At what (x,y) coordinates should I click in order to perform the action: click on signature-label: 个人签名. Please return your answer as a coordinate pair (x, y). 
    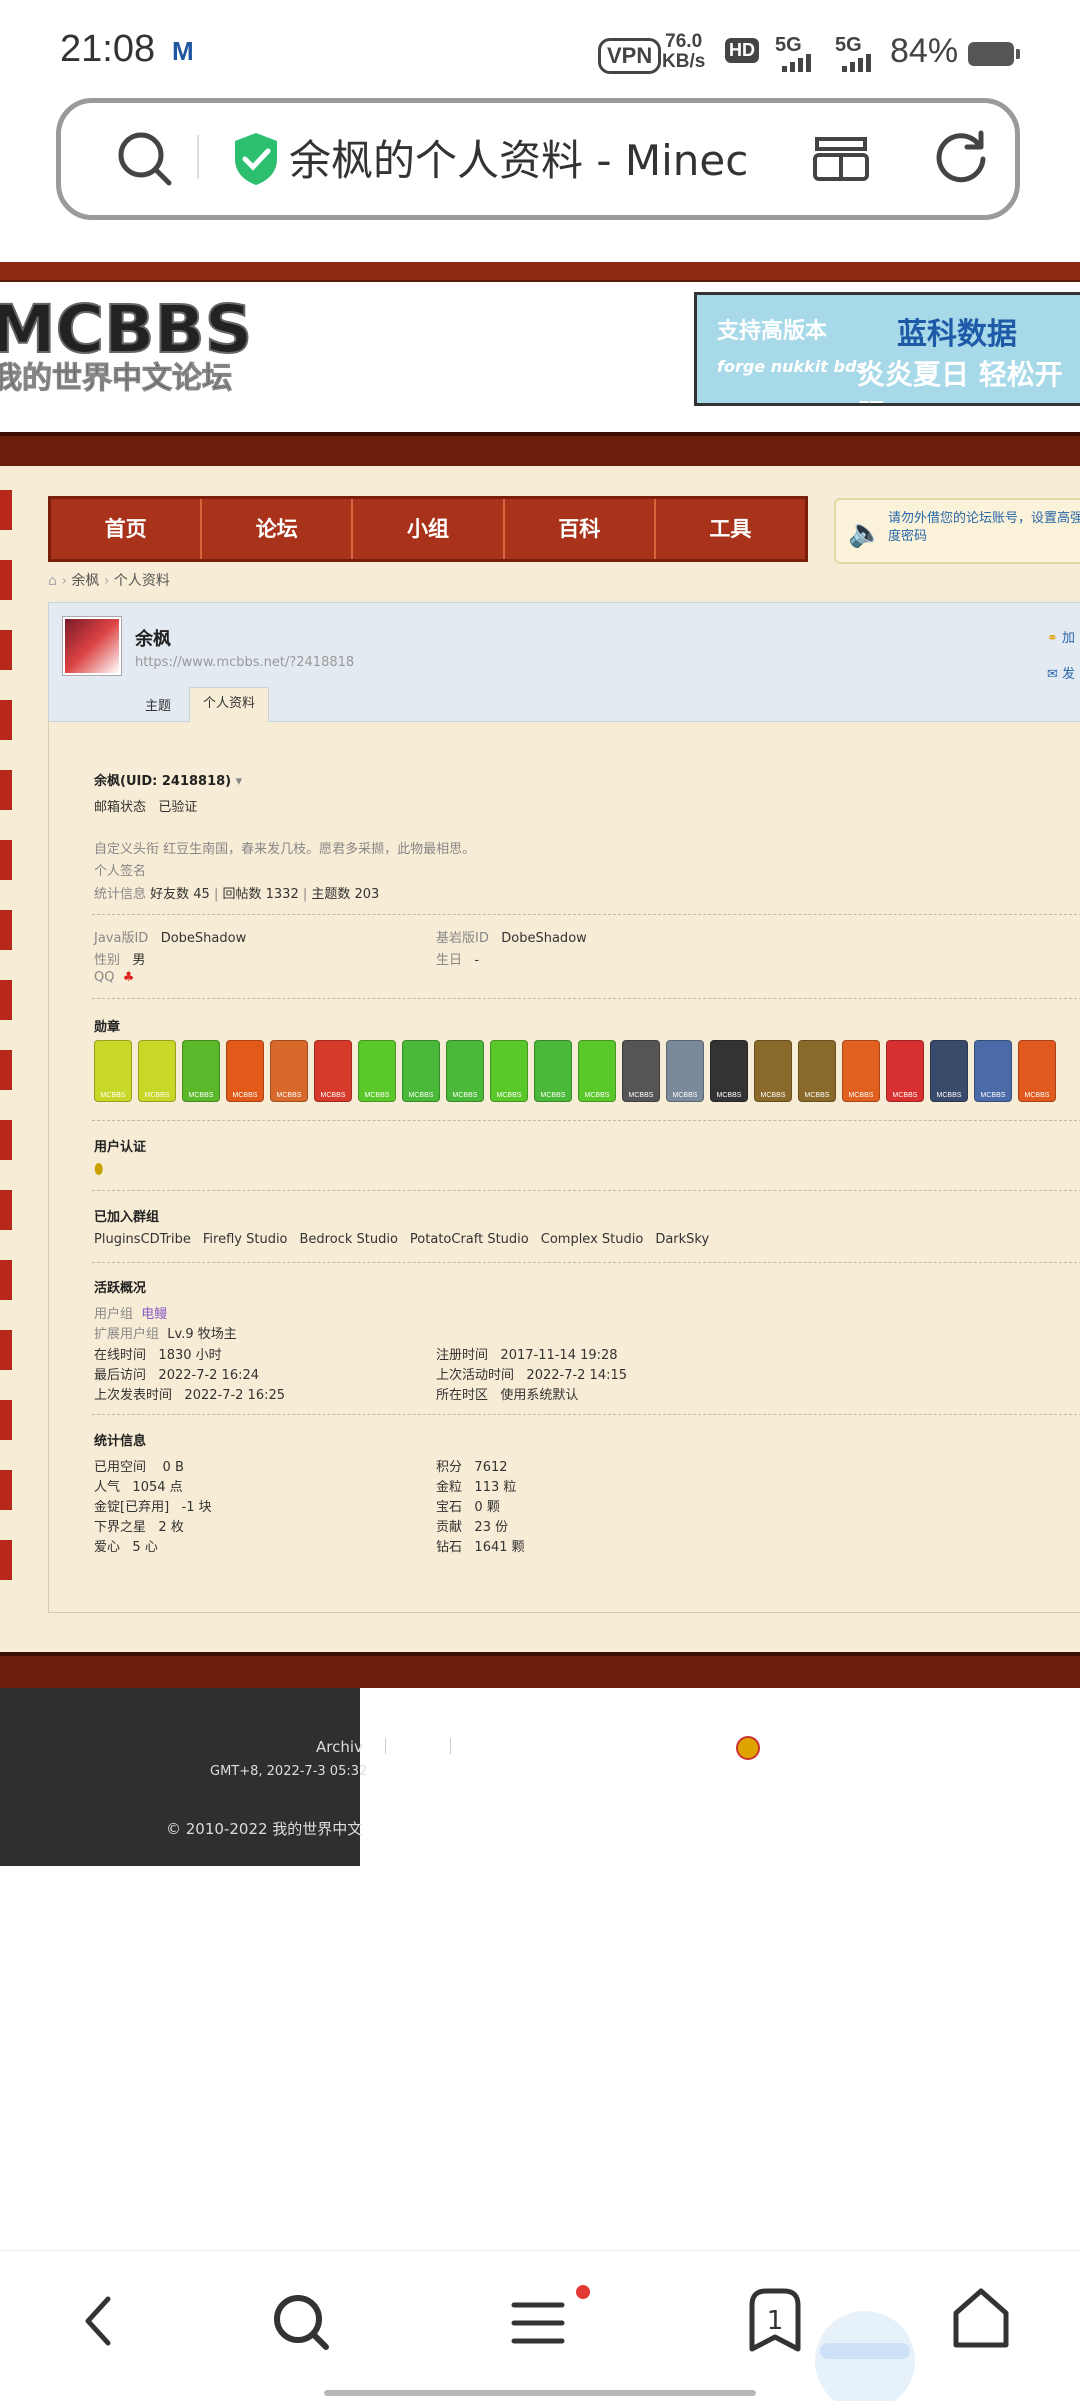
    Looking at the image, I should click on (120, 871).